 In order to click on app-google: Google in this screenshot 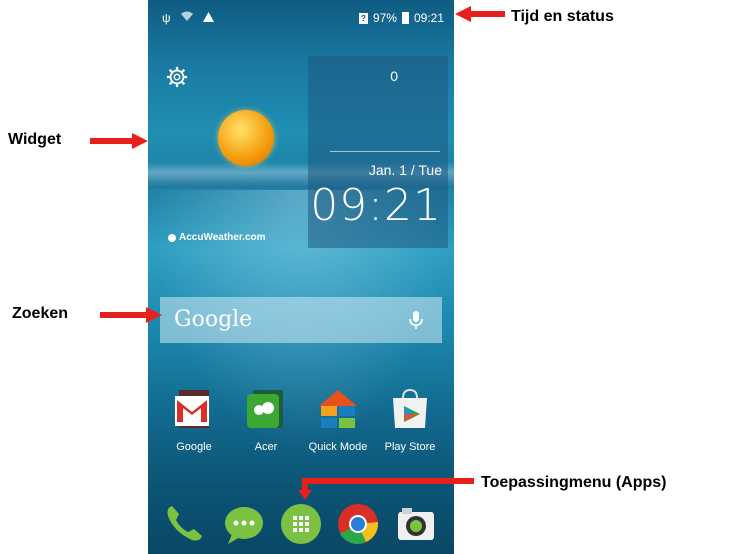, I will do `click(194, 420)`.